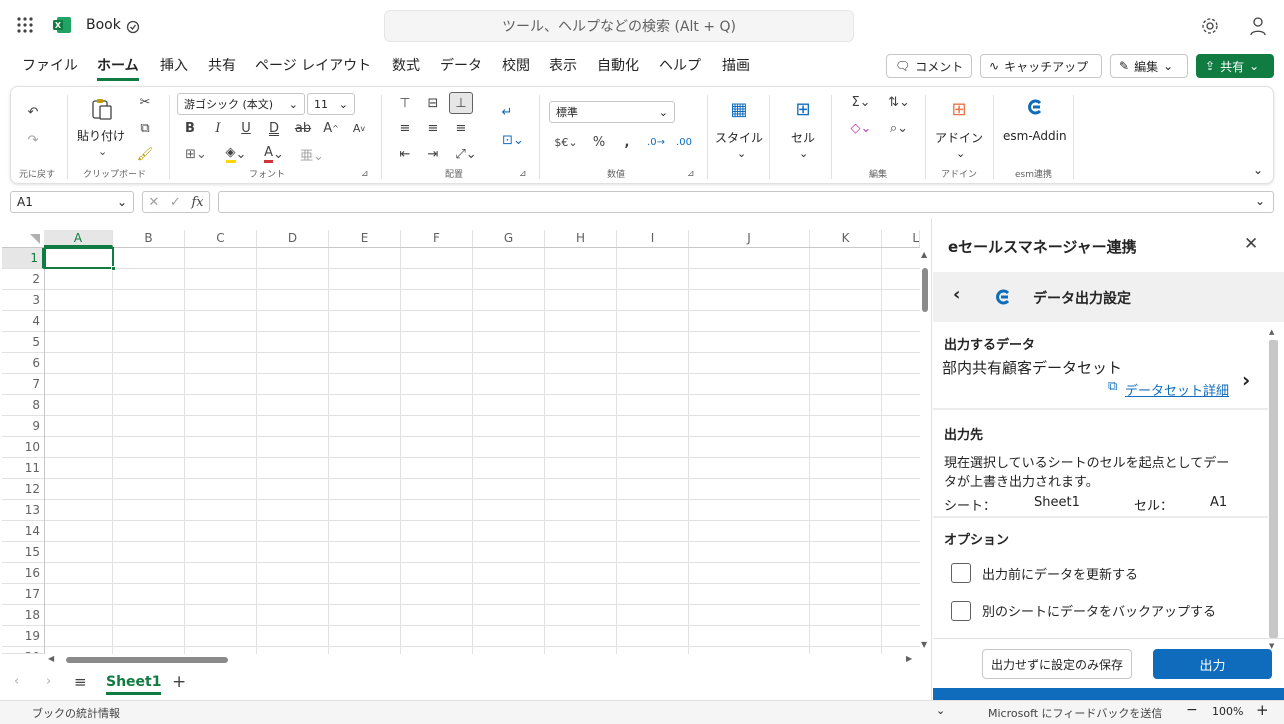  I want to click on percent-icon: %, so click(599, 142).